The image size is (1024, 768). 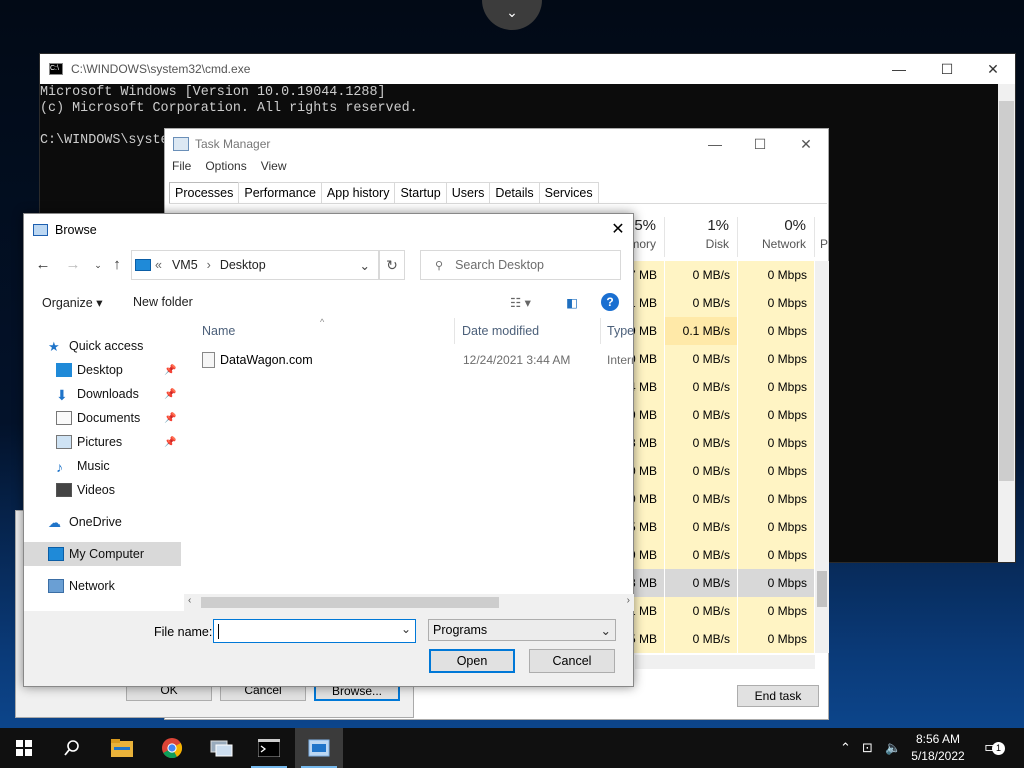 I want to click on tab-users: Users, so click(x=468, y=192).